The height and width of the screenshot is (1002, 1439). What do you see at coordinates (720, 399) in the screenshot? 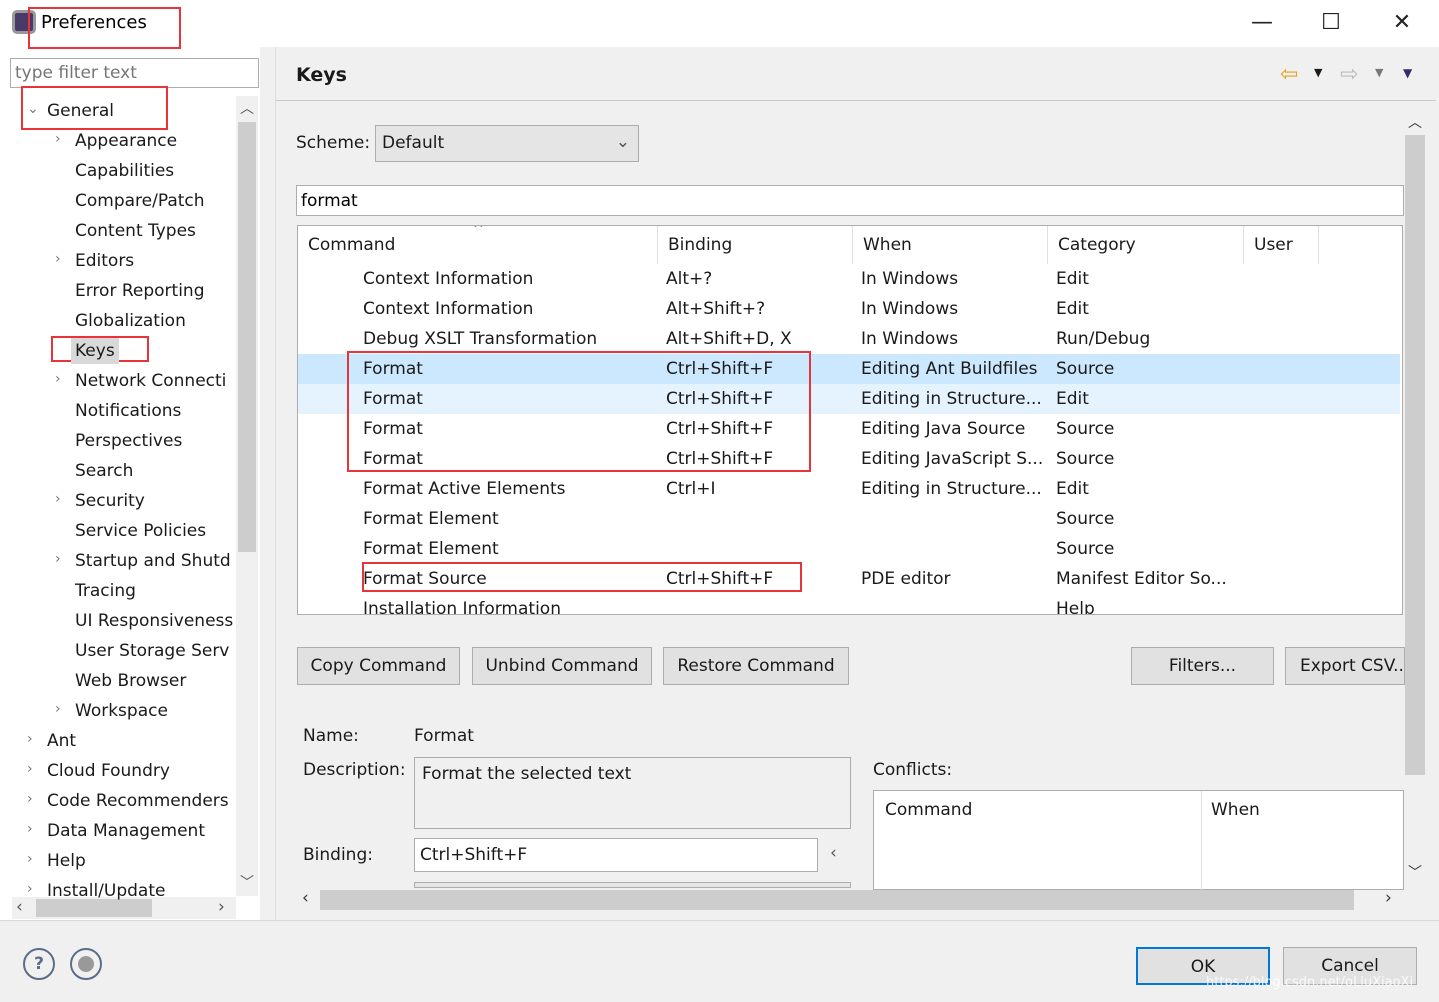
I see `cell-binding: Ctrl+Shift+F` at bounding box center [720, 399].